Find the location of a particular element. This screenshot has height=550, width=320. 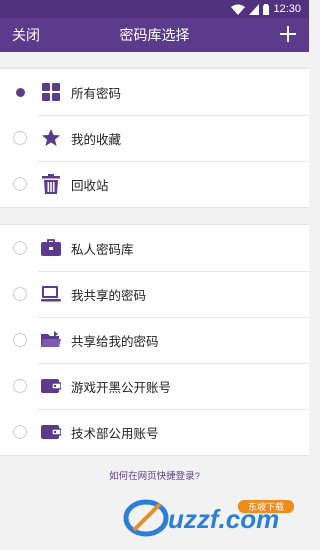

watermark-logo: uzzf.com 东坡下载 is located at coordinates (208, 518).